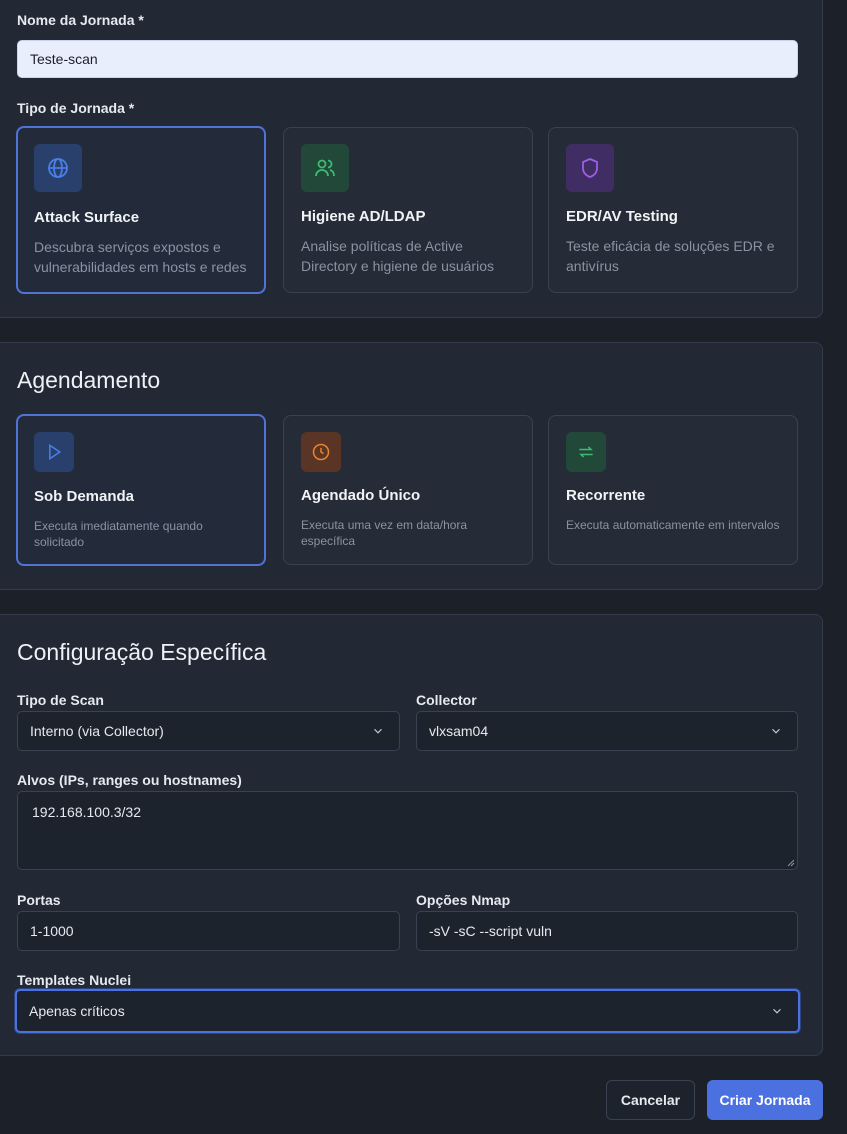 The width and height of the screenshot is (847, 1134). What do you see at coordinates (606, 495) in the screenshot?
I see `card-title: Recorrente` at bounding box center [606, 495].